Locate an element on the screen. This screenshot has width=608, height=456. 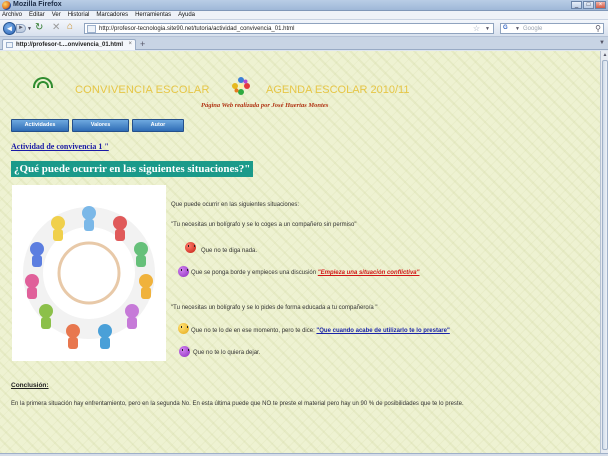
happy-smiley-icon is located at coordinates (183, 328).